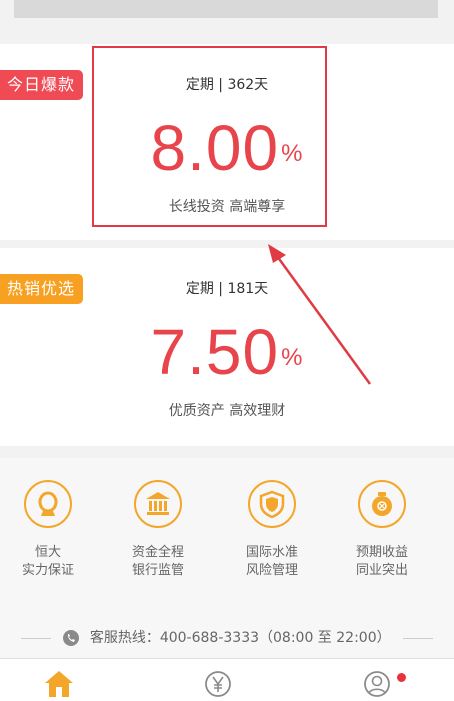 Image resolution: width=454 pixels, height=701 pixels. What do you see at coordinates (158, 504) in the screenshot?
I see `bank-icon` at bounding box center [158, 504].